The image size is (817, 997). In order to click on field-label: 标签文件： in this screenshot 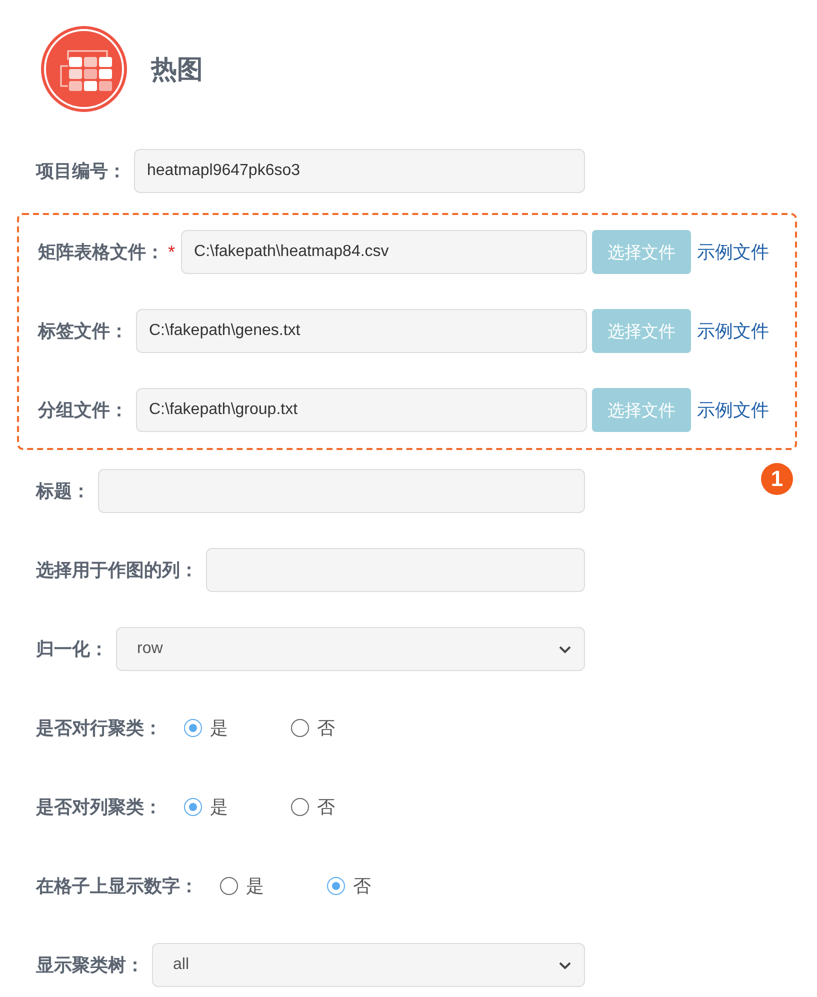, I will do `click(83, 331)`.